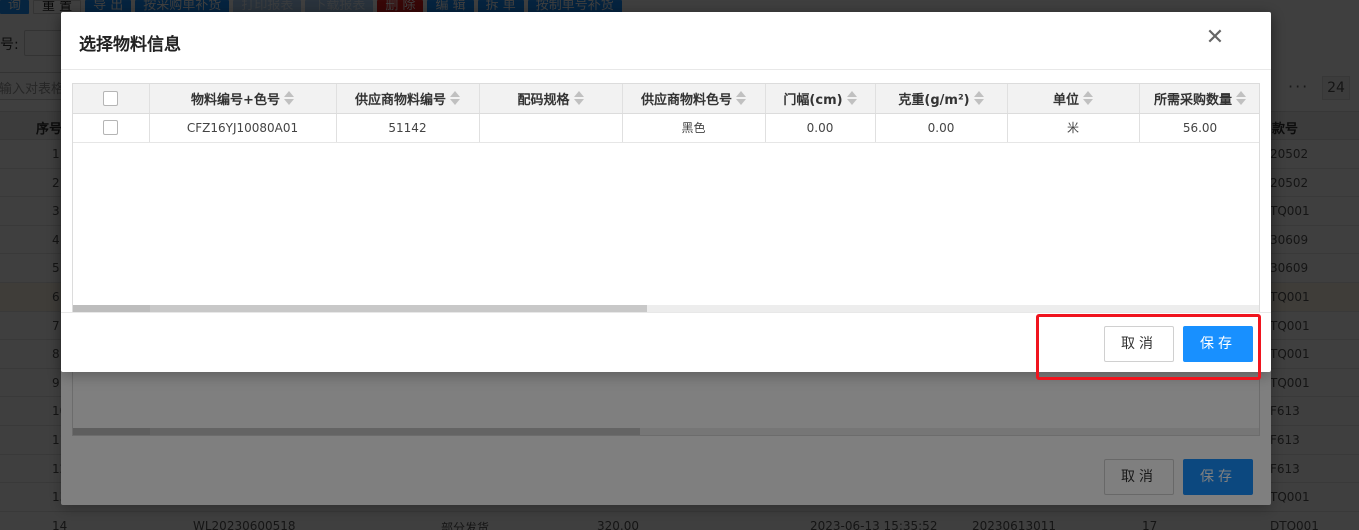 This screenshot has width=1359, height=530. I want to click on close-icon: ✕, so click(1215, 39).